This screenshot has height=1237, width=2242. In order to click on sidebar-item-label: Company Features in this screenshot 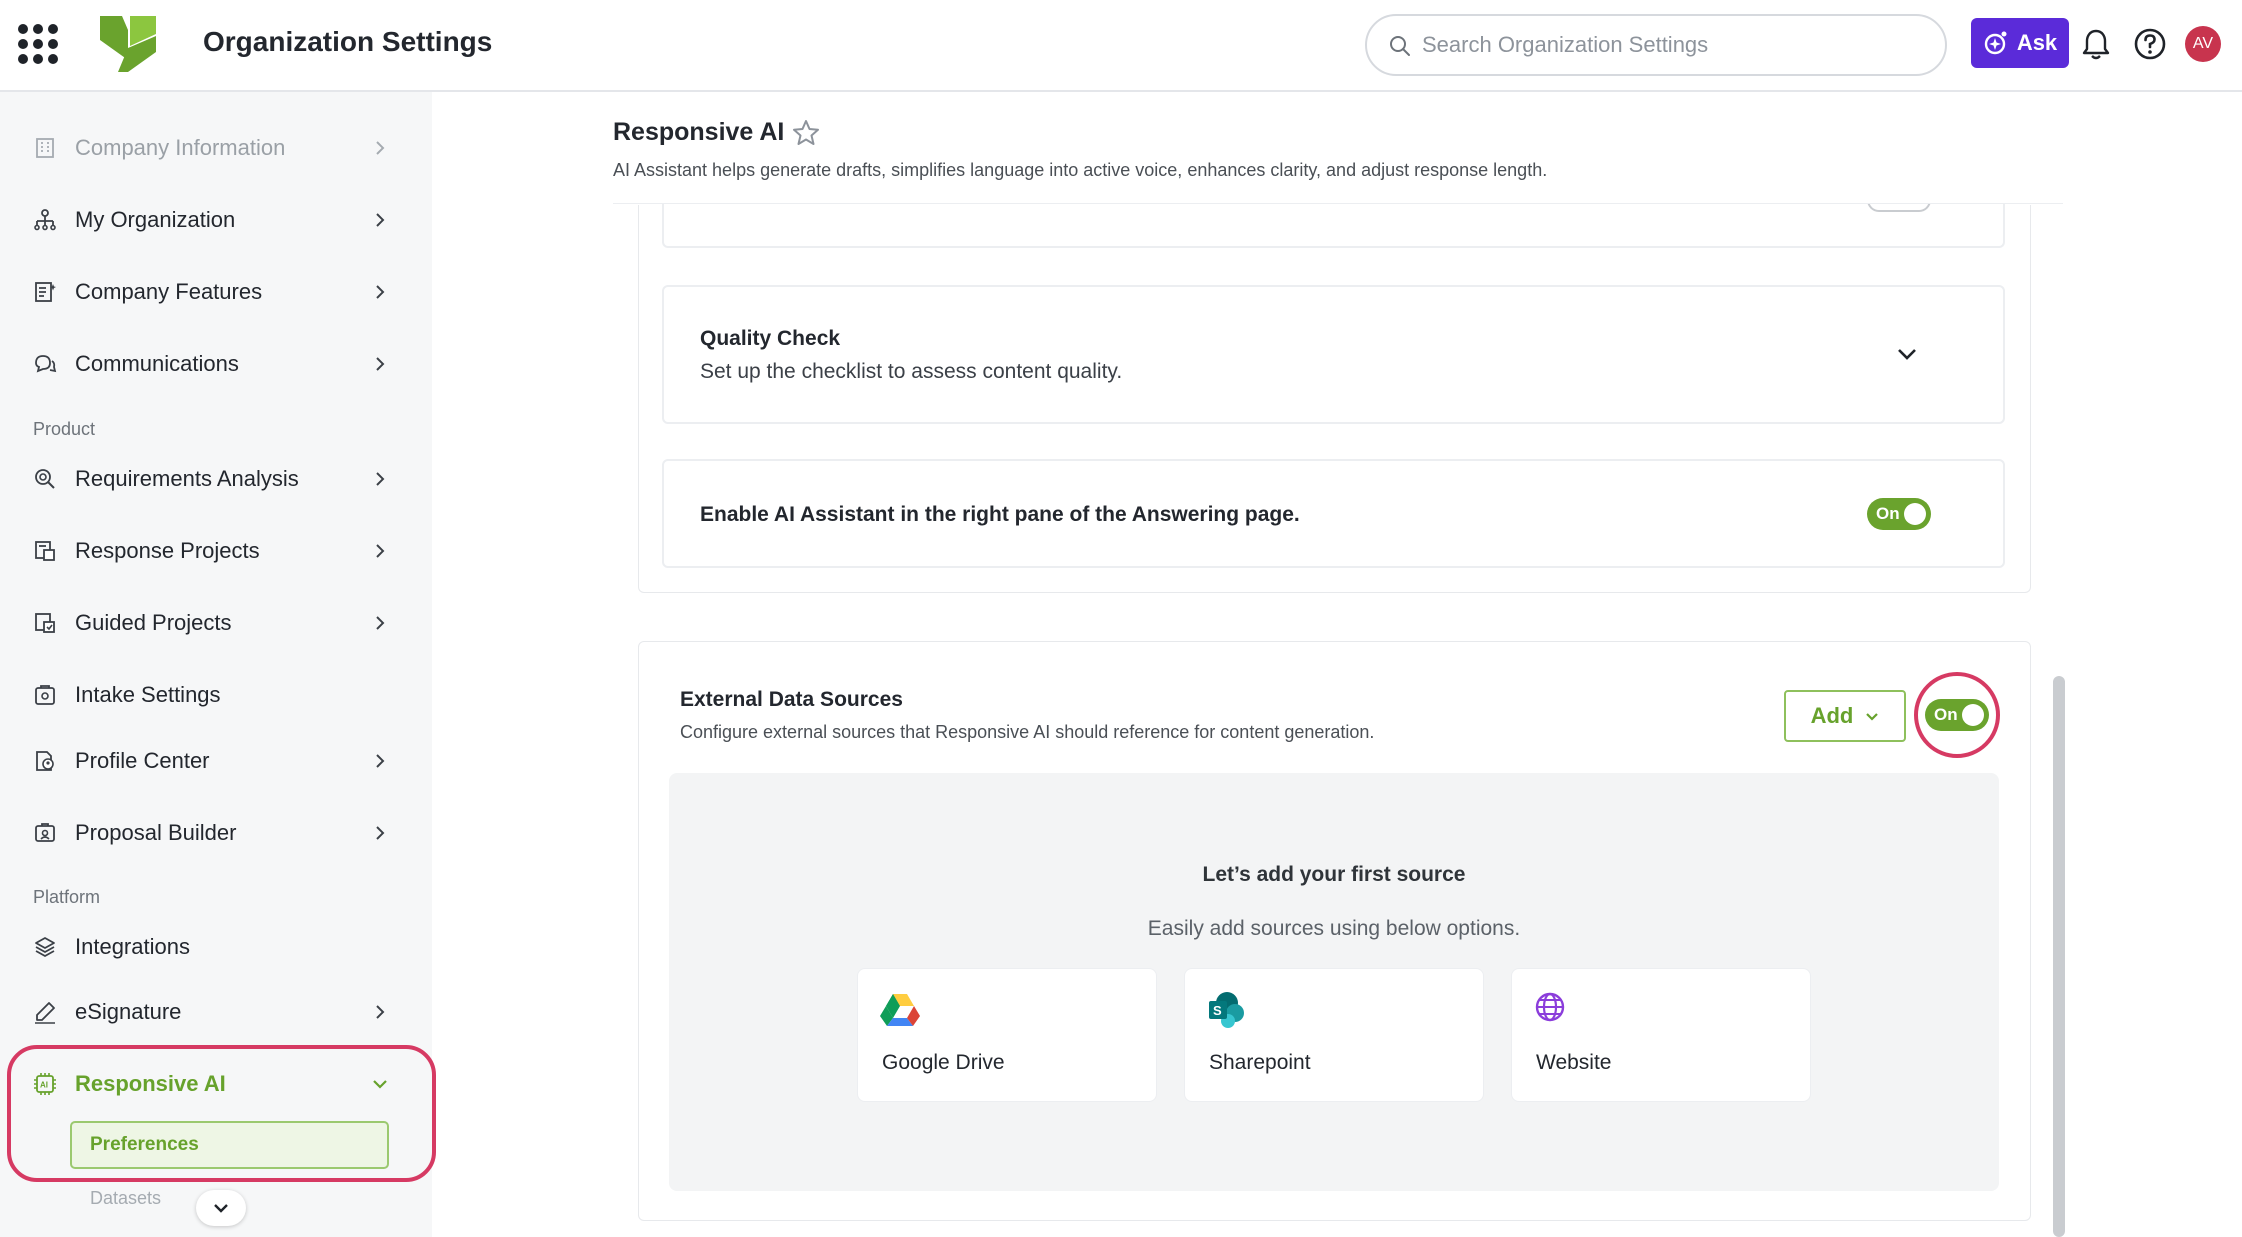, I will do `click(169, 291)`.